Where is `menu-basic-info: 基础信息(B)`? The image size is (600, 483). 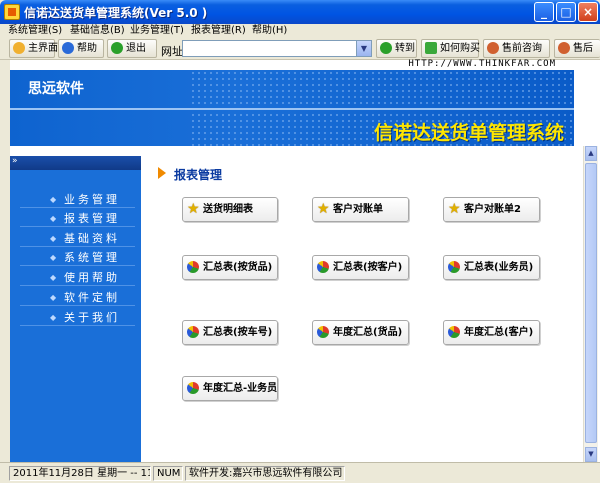 menu-basic-info: 基础信息(B) is located at coordinates (97, 31).